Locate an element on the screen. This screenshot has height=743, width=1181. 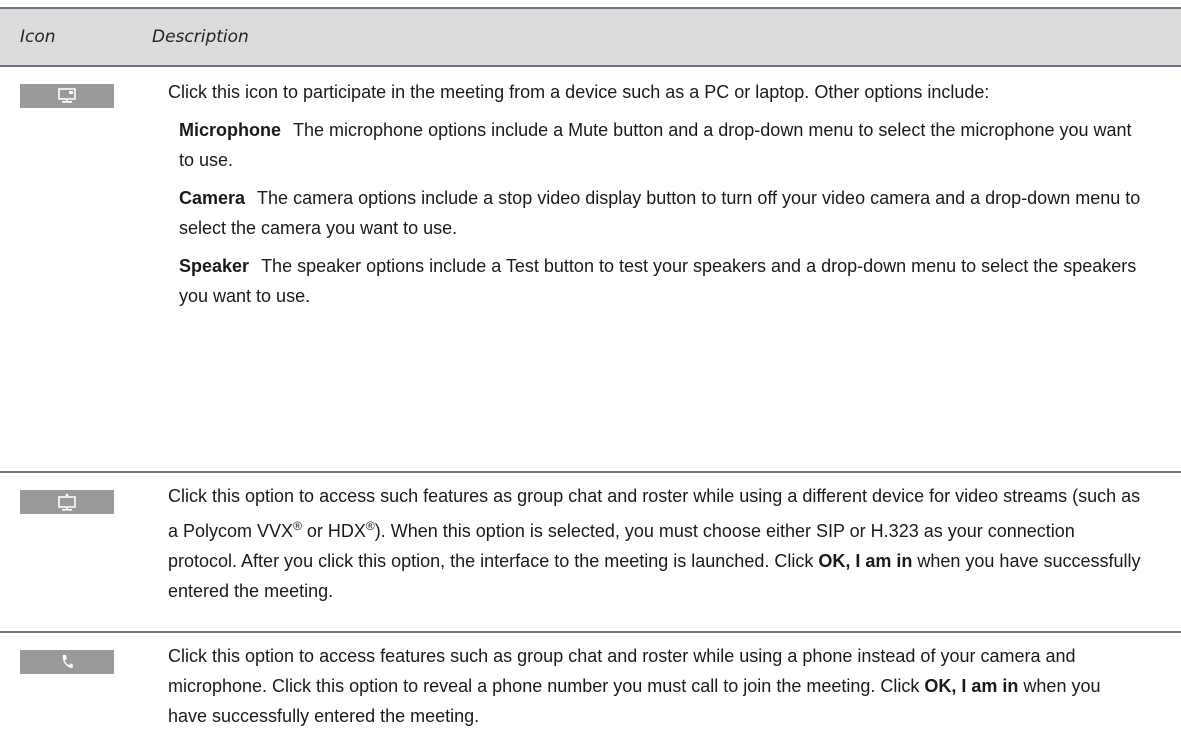
monitor-icon is located at coordinates (67, 95).